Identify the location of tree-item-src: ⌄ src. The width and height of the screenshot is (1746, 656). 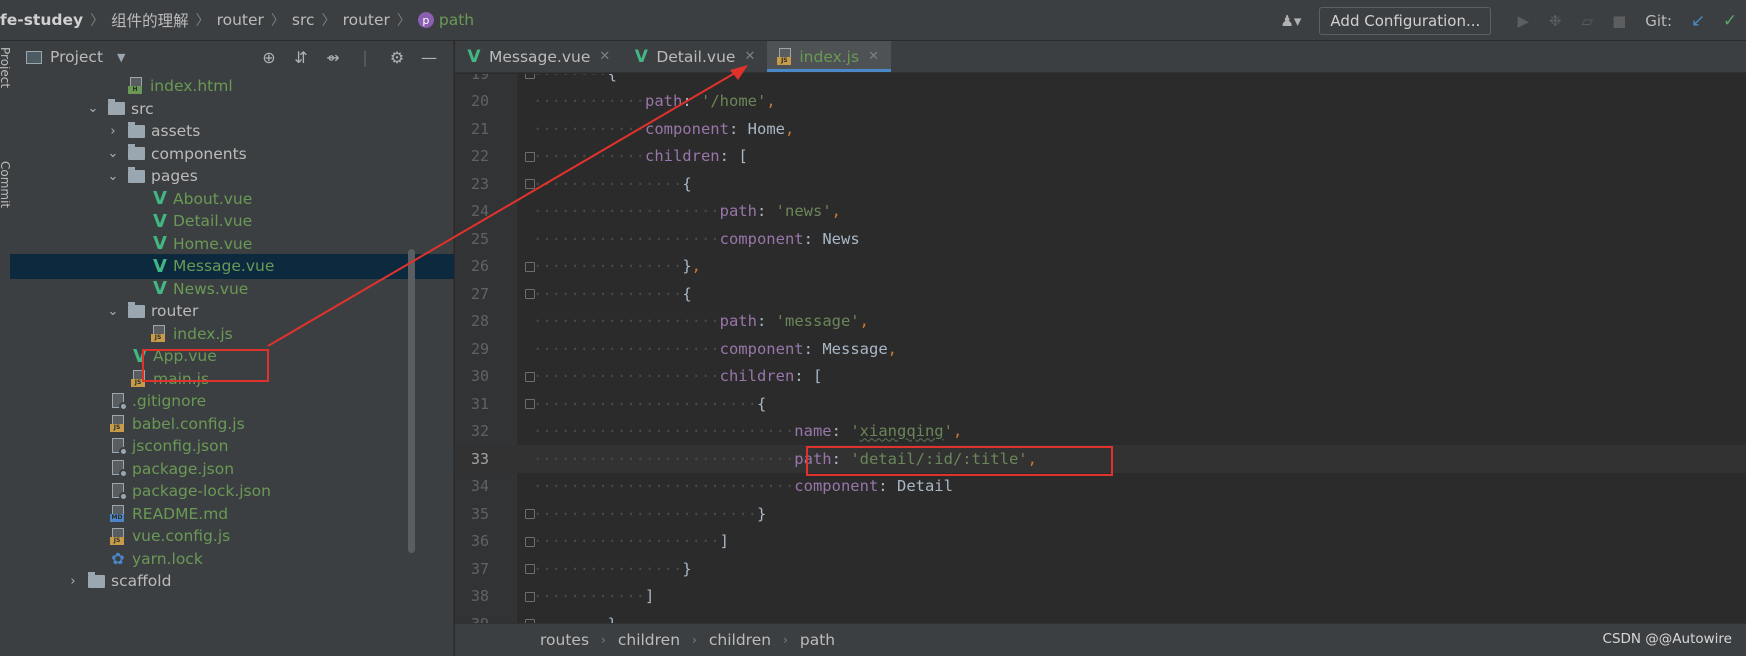
(232, 108).